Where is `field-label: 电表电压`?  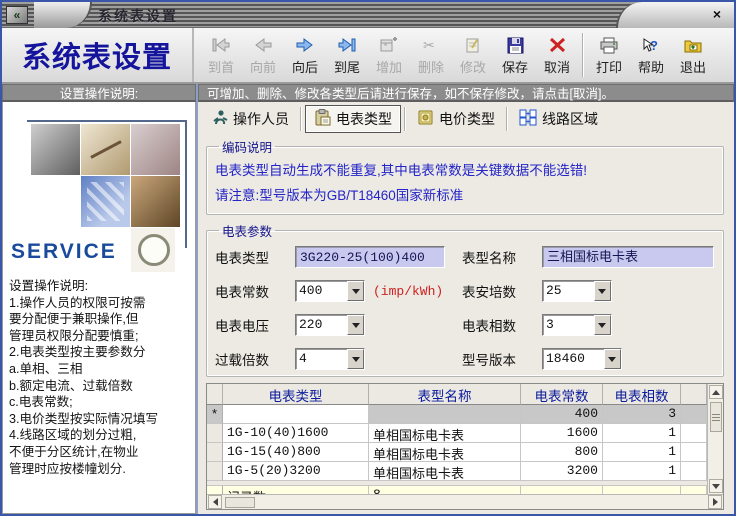
field-label: 电表电压 is located at coordinates (242, 326).